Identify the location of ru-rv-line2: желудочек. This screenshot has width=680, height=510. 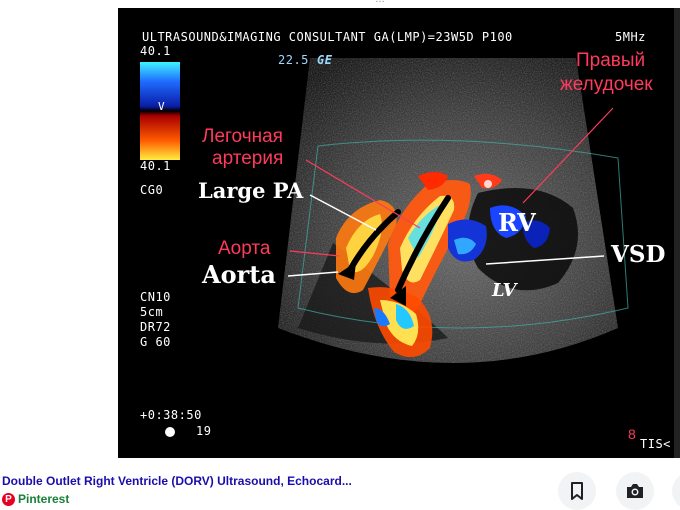
(606, 84).